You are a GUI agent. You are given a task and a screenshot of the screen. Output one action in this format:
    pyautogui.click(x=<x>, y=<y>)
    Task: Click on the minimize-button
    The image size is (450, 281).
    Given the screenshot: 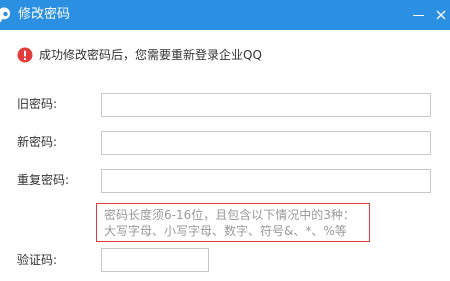 What is the action you would take?
    pyautogui.click(x=419, y=15)
    